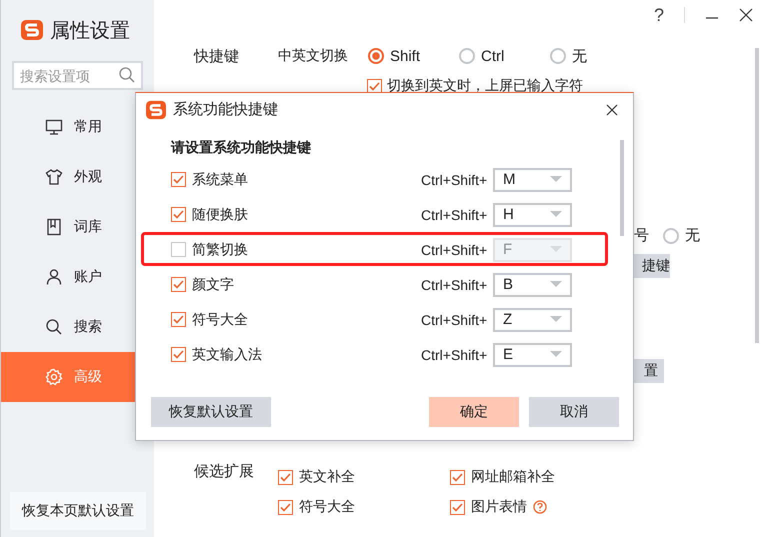 The width and height of the screenshot is (769, 537). I want to click on option-label: Ctrl, so click(492, 56).